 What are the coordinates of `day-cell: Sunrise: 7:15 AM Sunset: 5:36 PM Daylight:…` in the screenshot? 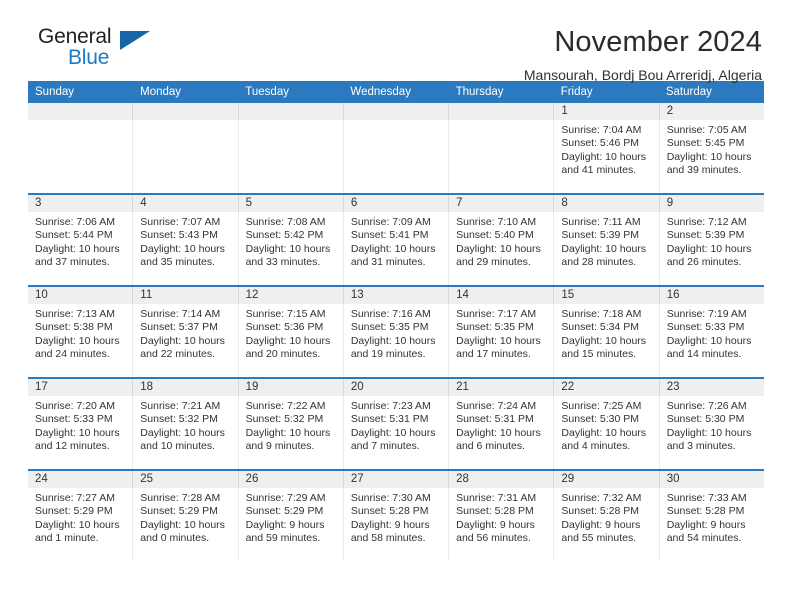 It's located at (290, 340).